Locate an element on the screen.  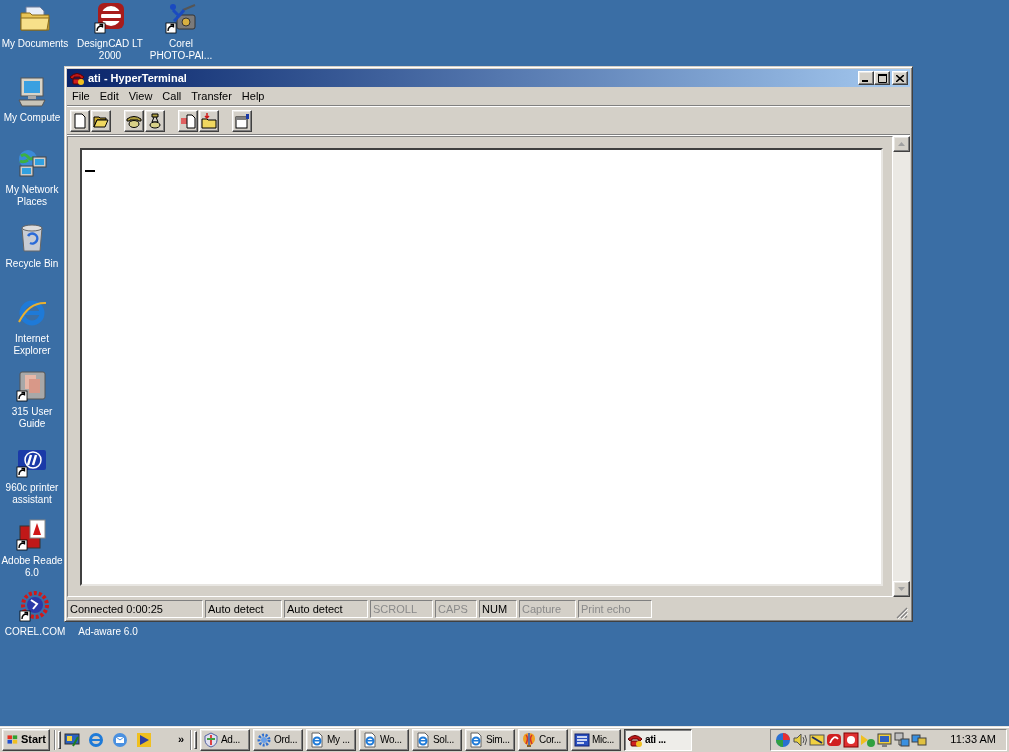
desktop-shortcut: Recycle Bin is located at coordinates (32, 246).